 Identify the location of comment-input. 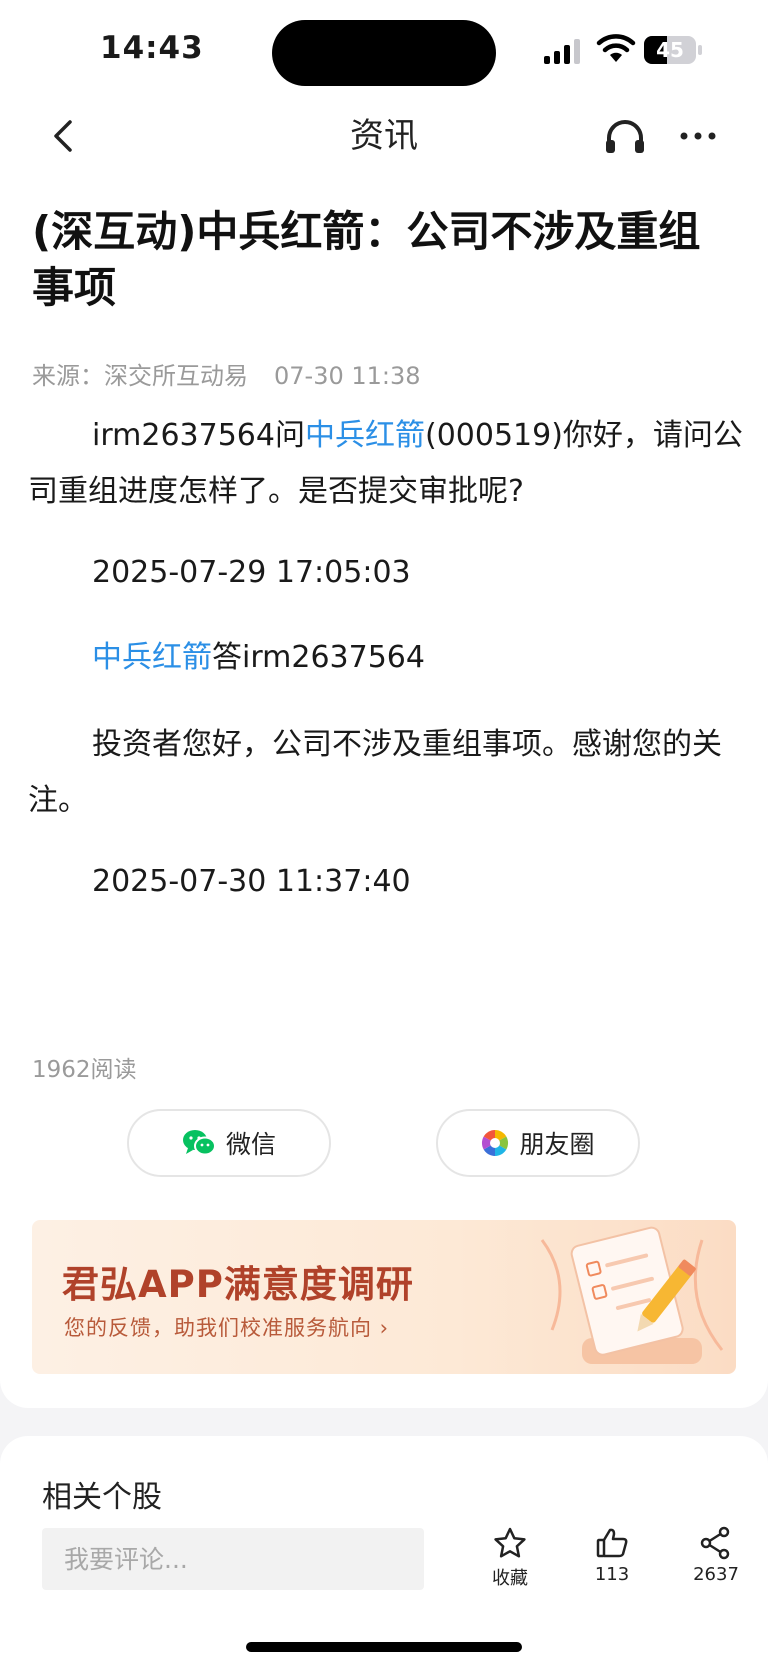
(233, 1559).